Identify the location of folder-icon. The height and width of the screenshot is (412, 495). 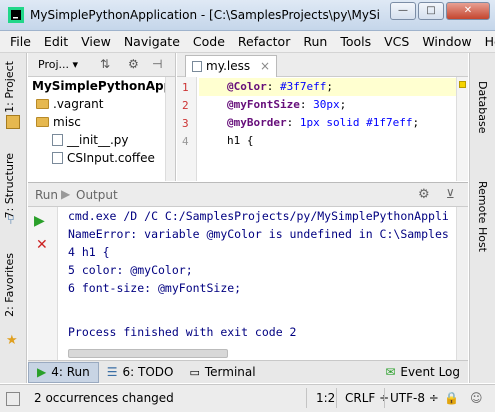
(42, 104).